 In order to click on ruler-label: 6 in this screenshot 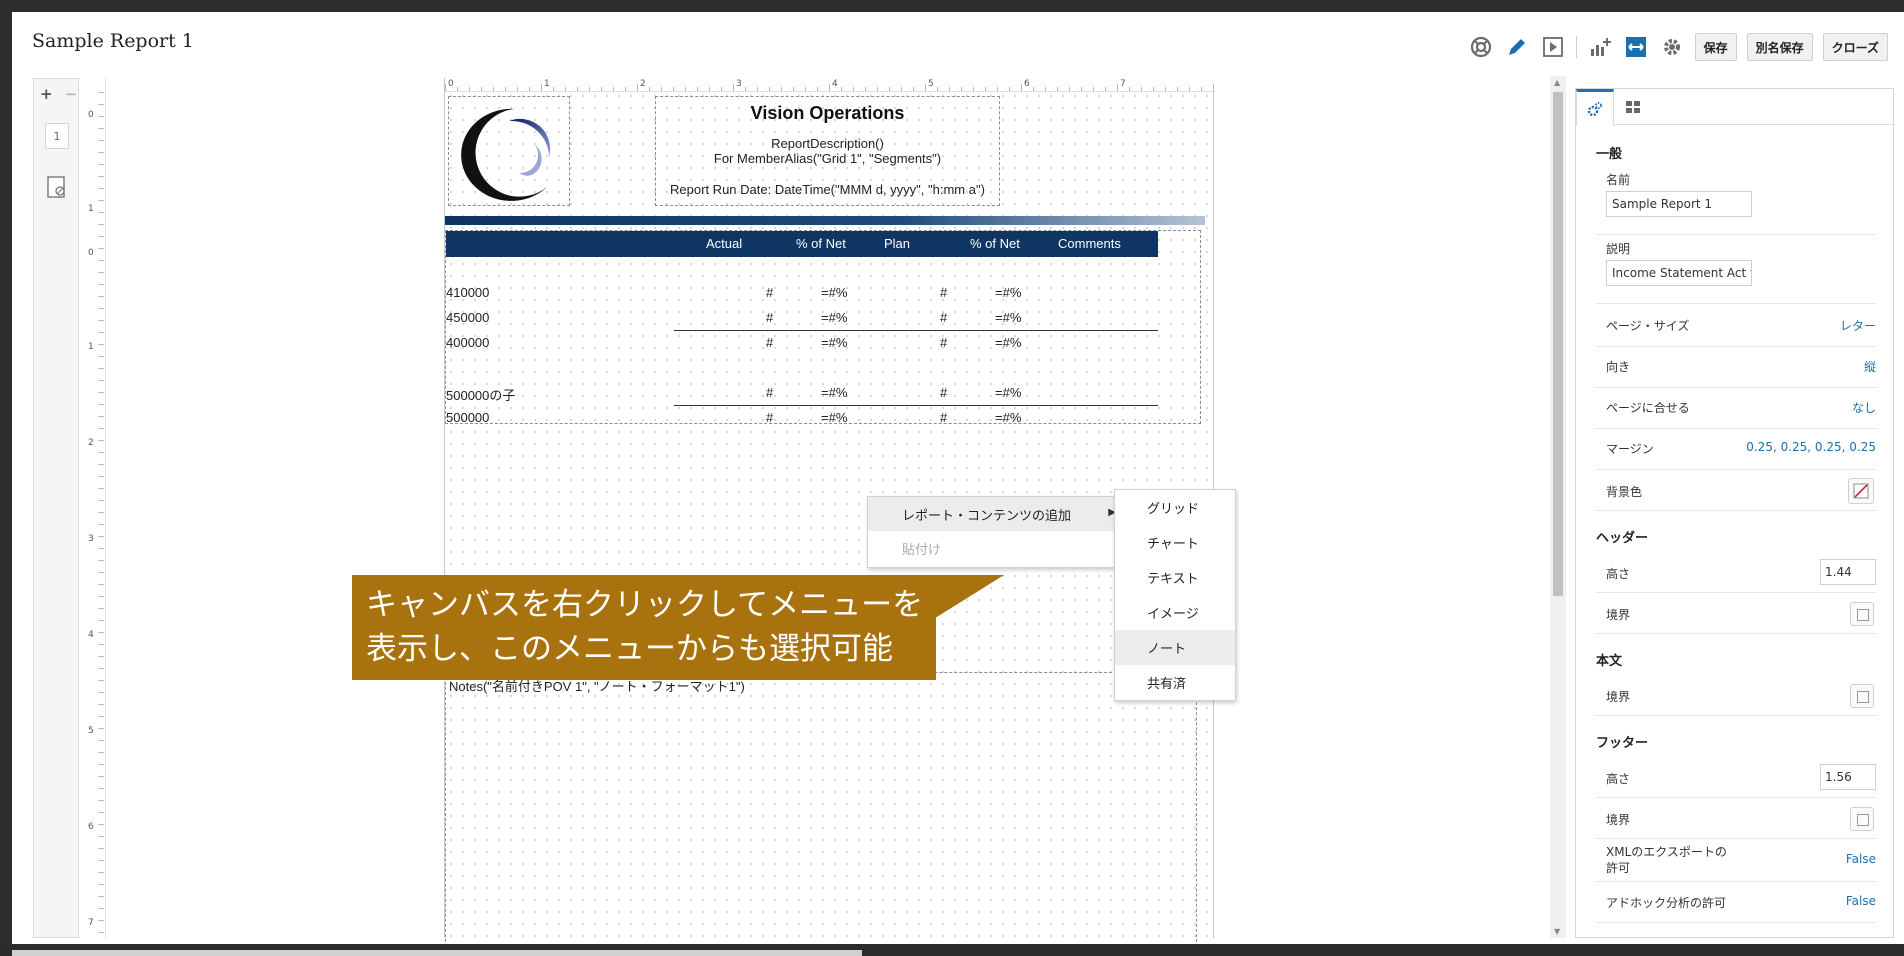, I will do `click(1027, 84)`.